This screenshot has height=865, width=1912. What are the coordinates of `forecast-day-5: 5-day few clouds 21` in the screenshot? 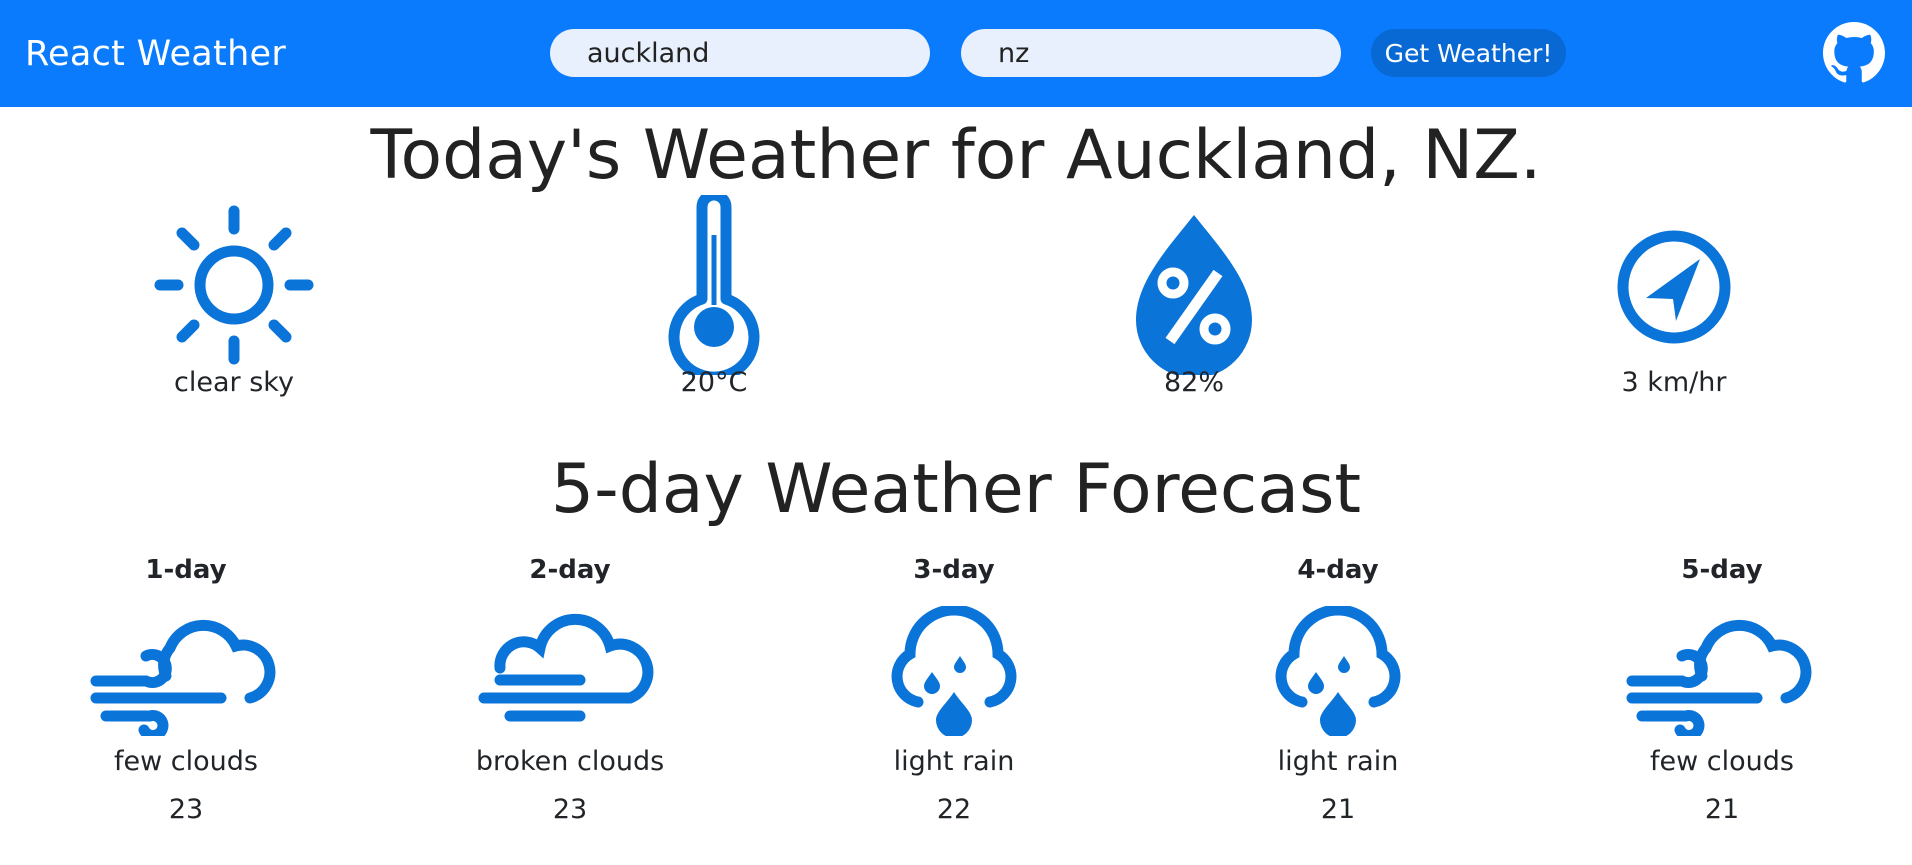 It's located at (1722, 686).